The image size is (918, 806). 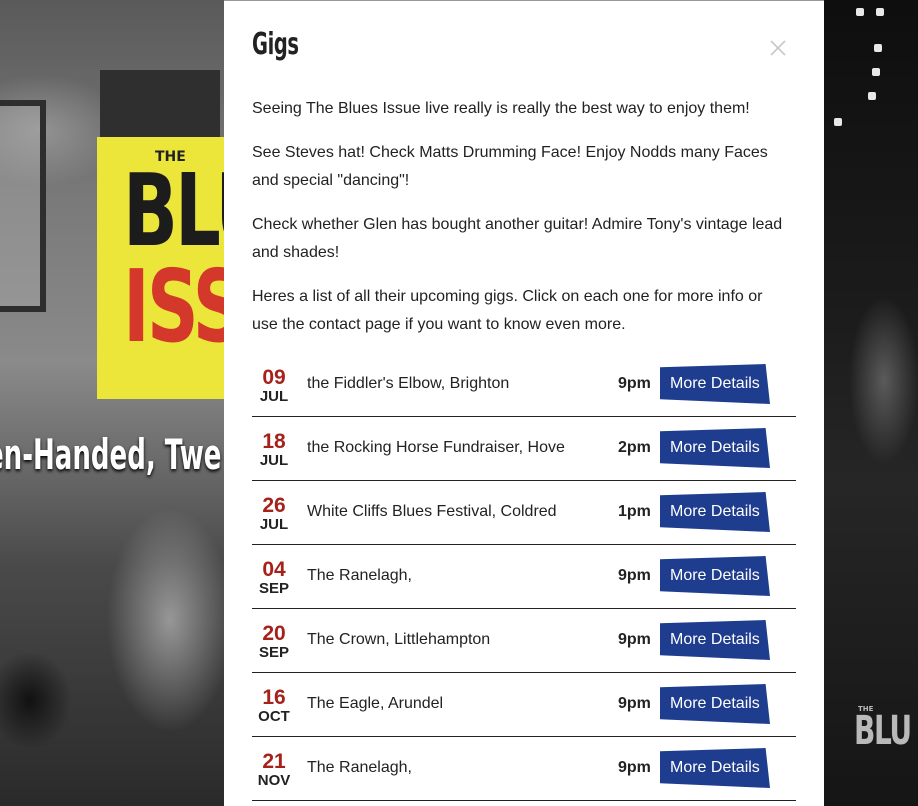 What do you see at coordinates (274, 780) in the screenshot?
I see `gig-month: NOV` at bounding box center [274, 780].